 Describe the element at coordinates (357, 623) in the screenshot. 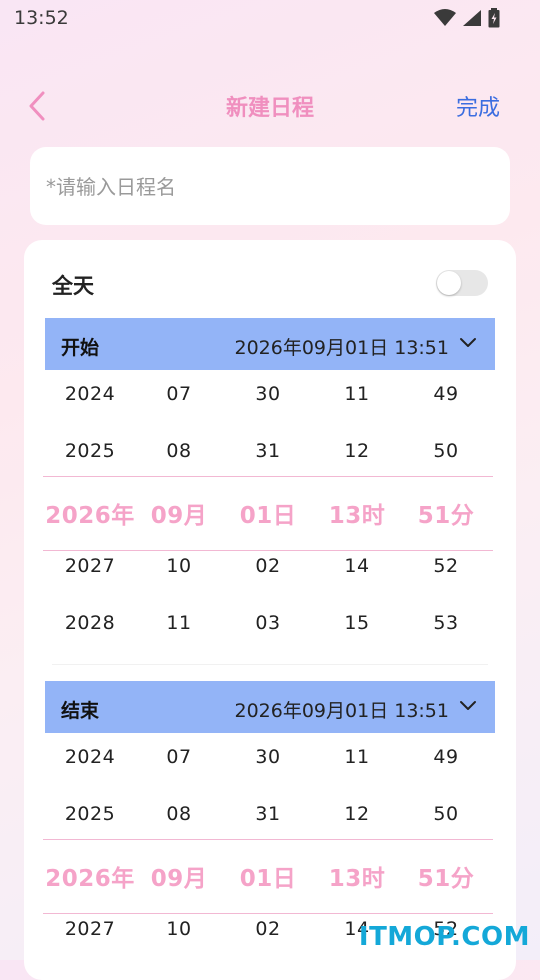

I see `picker-hour-cell: 15` at that location.